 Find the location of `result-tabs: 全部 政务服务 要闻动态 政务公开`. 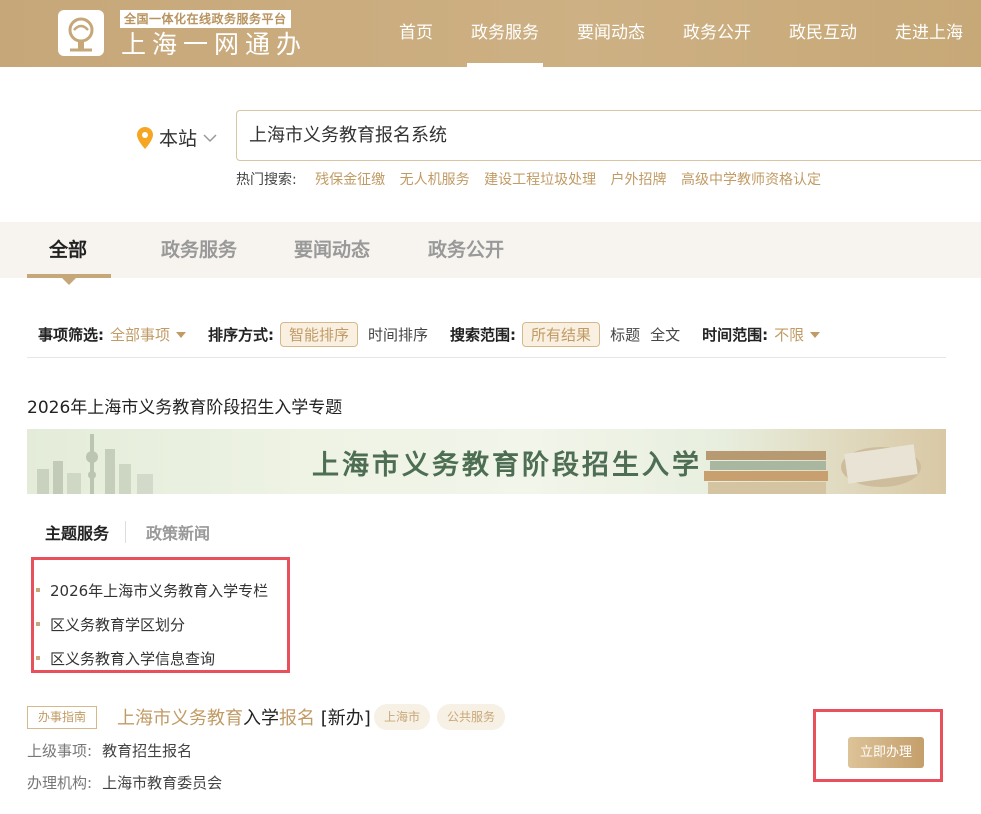

result-tabs: 全部 政务服务 要闻动态 政务公开 is located at coordinates (490, 250).